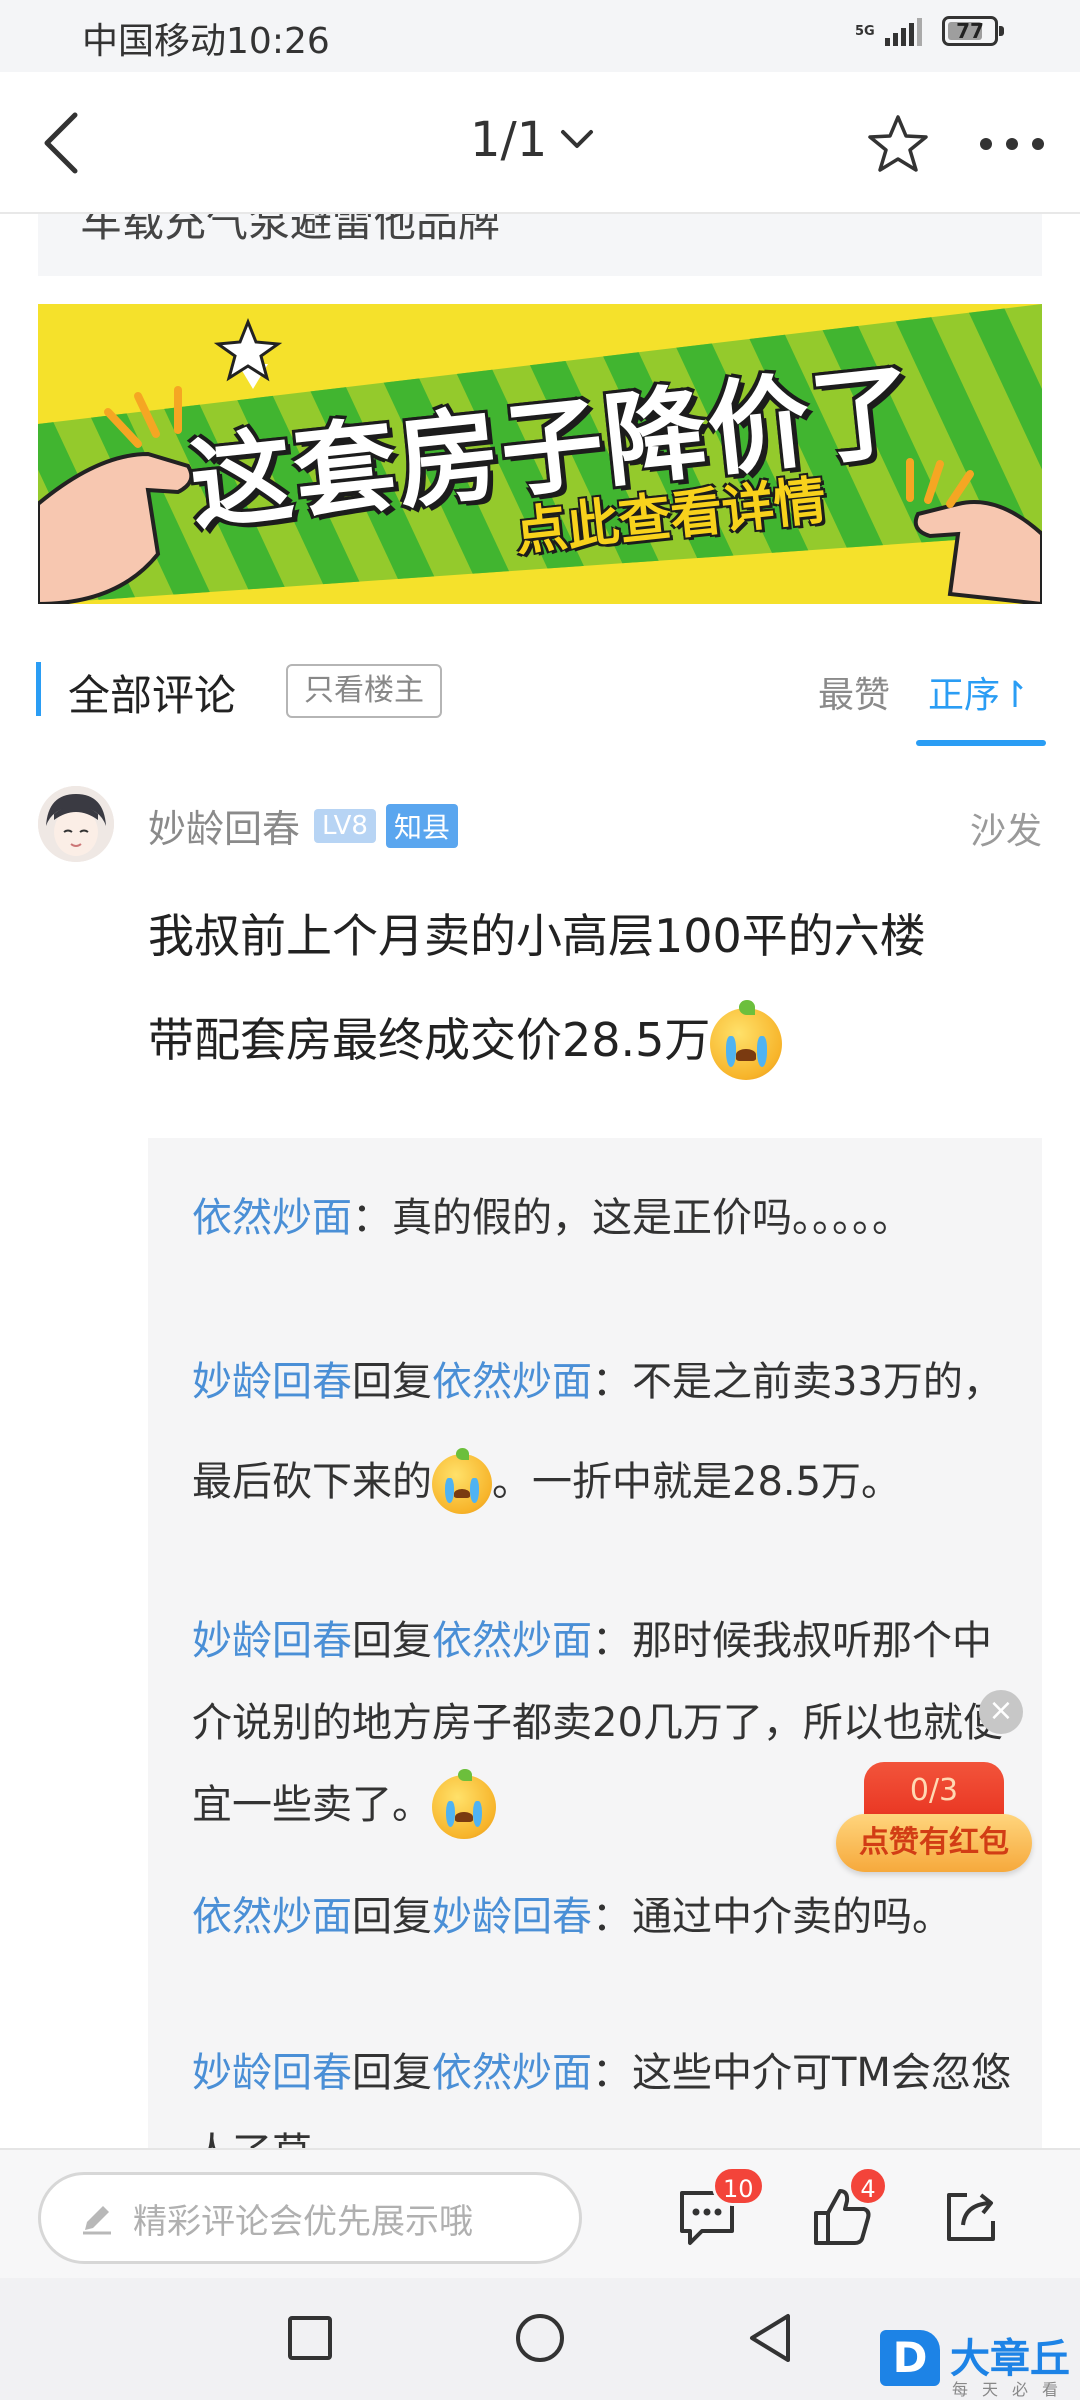 This screenshot has width=1080, height=2400. What do you see at coordinates (934, 1843) in the screenshot?
I see `red-packet-label: 点赞有红包` at bounding box center [934, 1843].